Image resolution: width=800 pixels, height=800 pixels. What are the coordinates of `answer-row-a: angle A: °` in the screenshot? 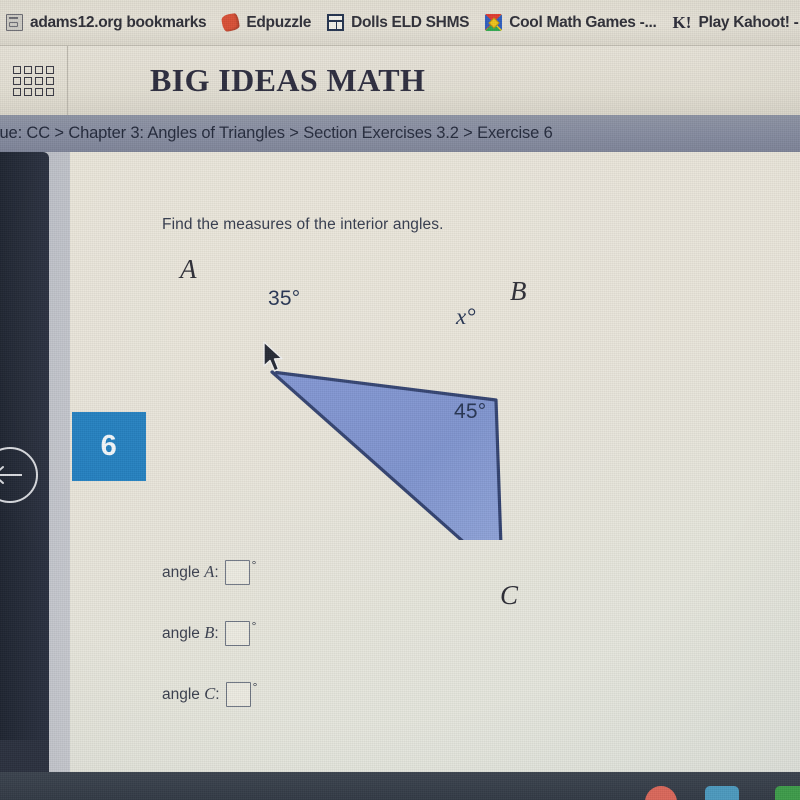 It's located at (209, 572).